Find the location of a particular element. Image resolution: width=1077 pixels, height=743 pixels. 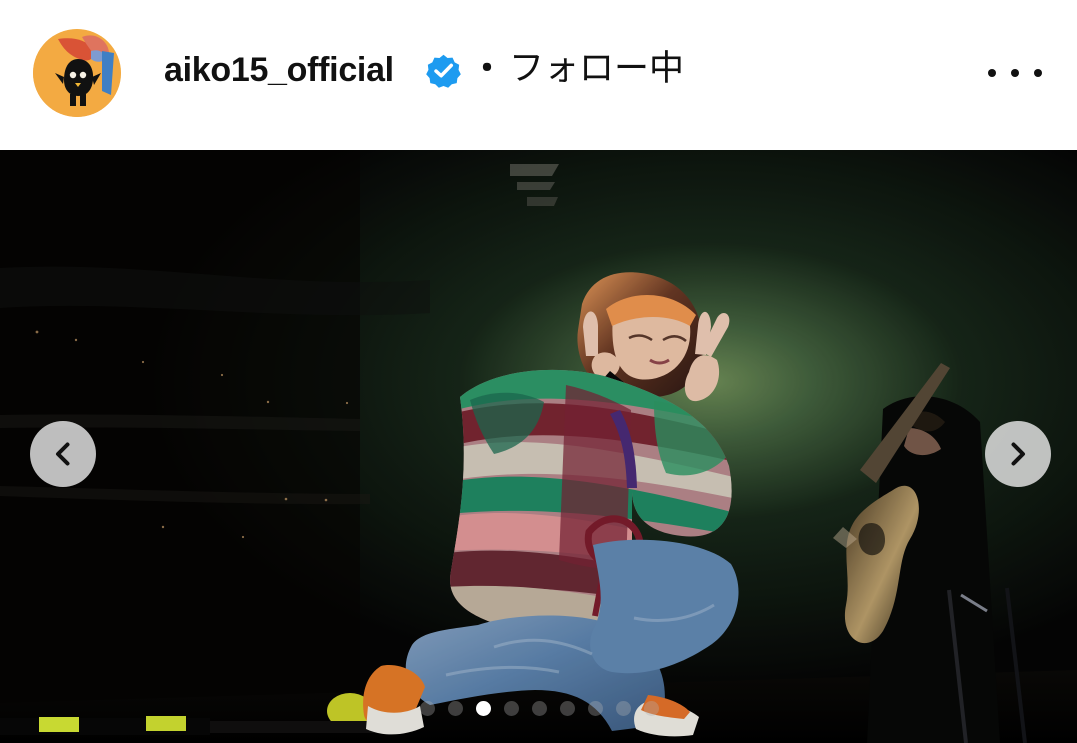

more-options-icon is located at coordinates (1015, 73).